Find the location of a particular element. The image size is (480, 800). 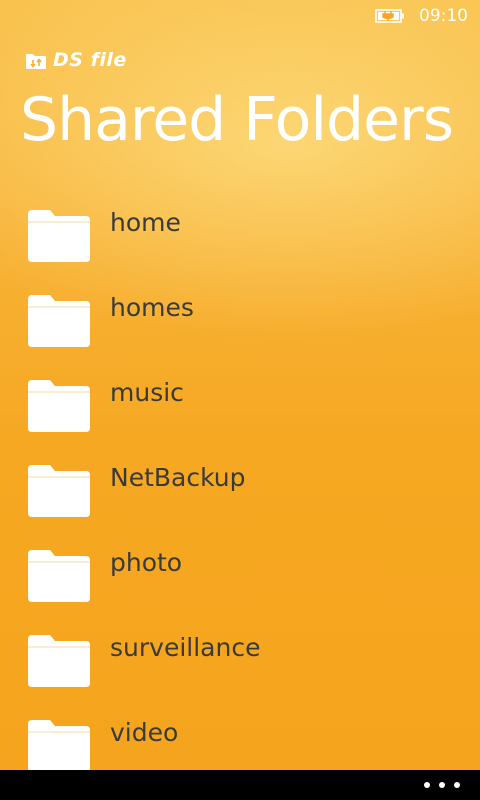

more-icon is located at coordinates (442, 785).